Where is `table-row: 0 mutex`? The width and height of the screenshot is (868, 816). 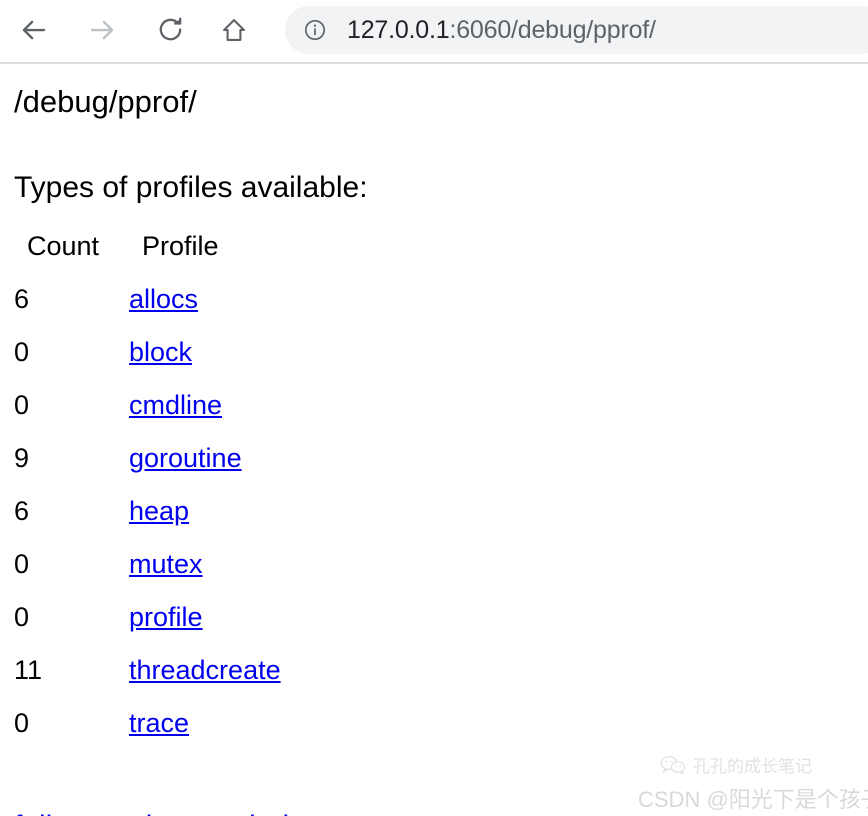
table-row: 0 mutex is located at coordinates (147, 564).